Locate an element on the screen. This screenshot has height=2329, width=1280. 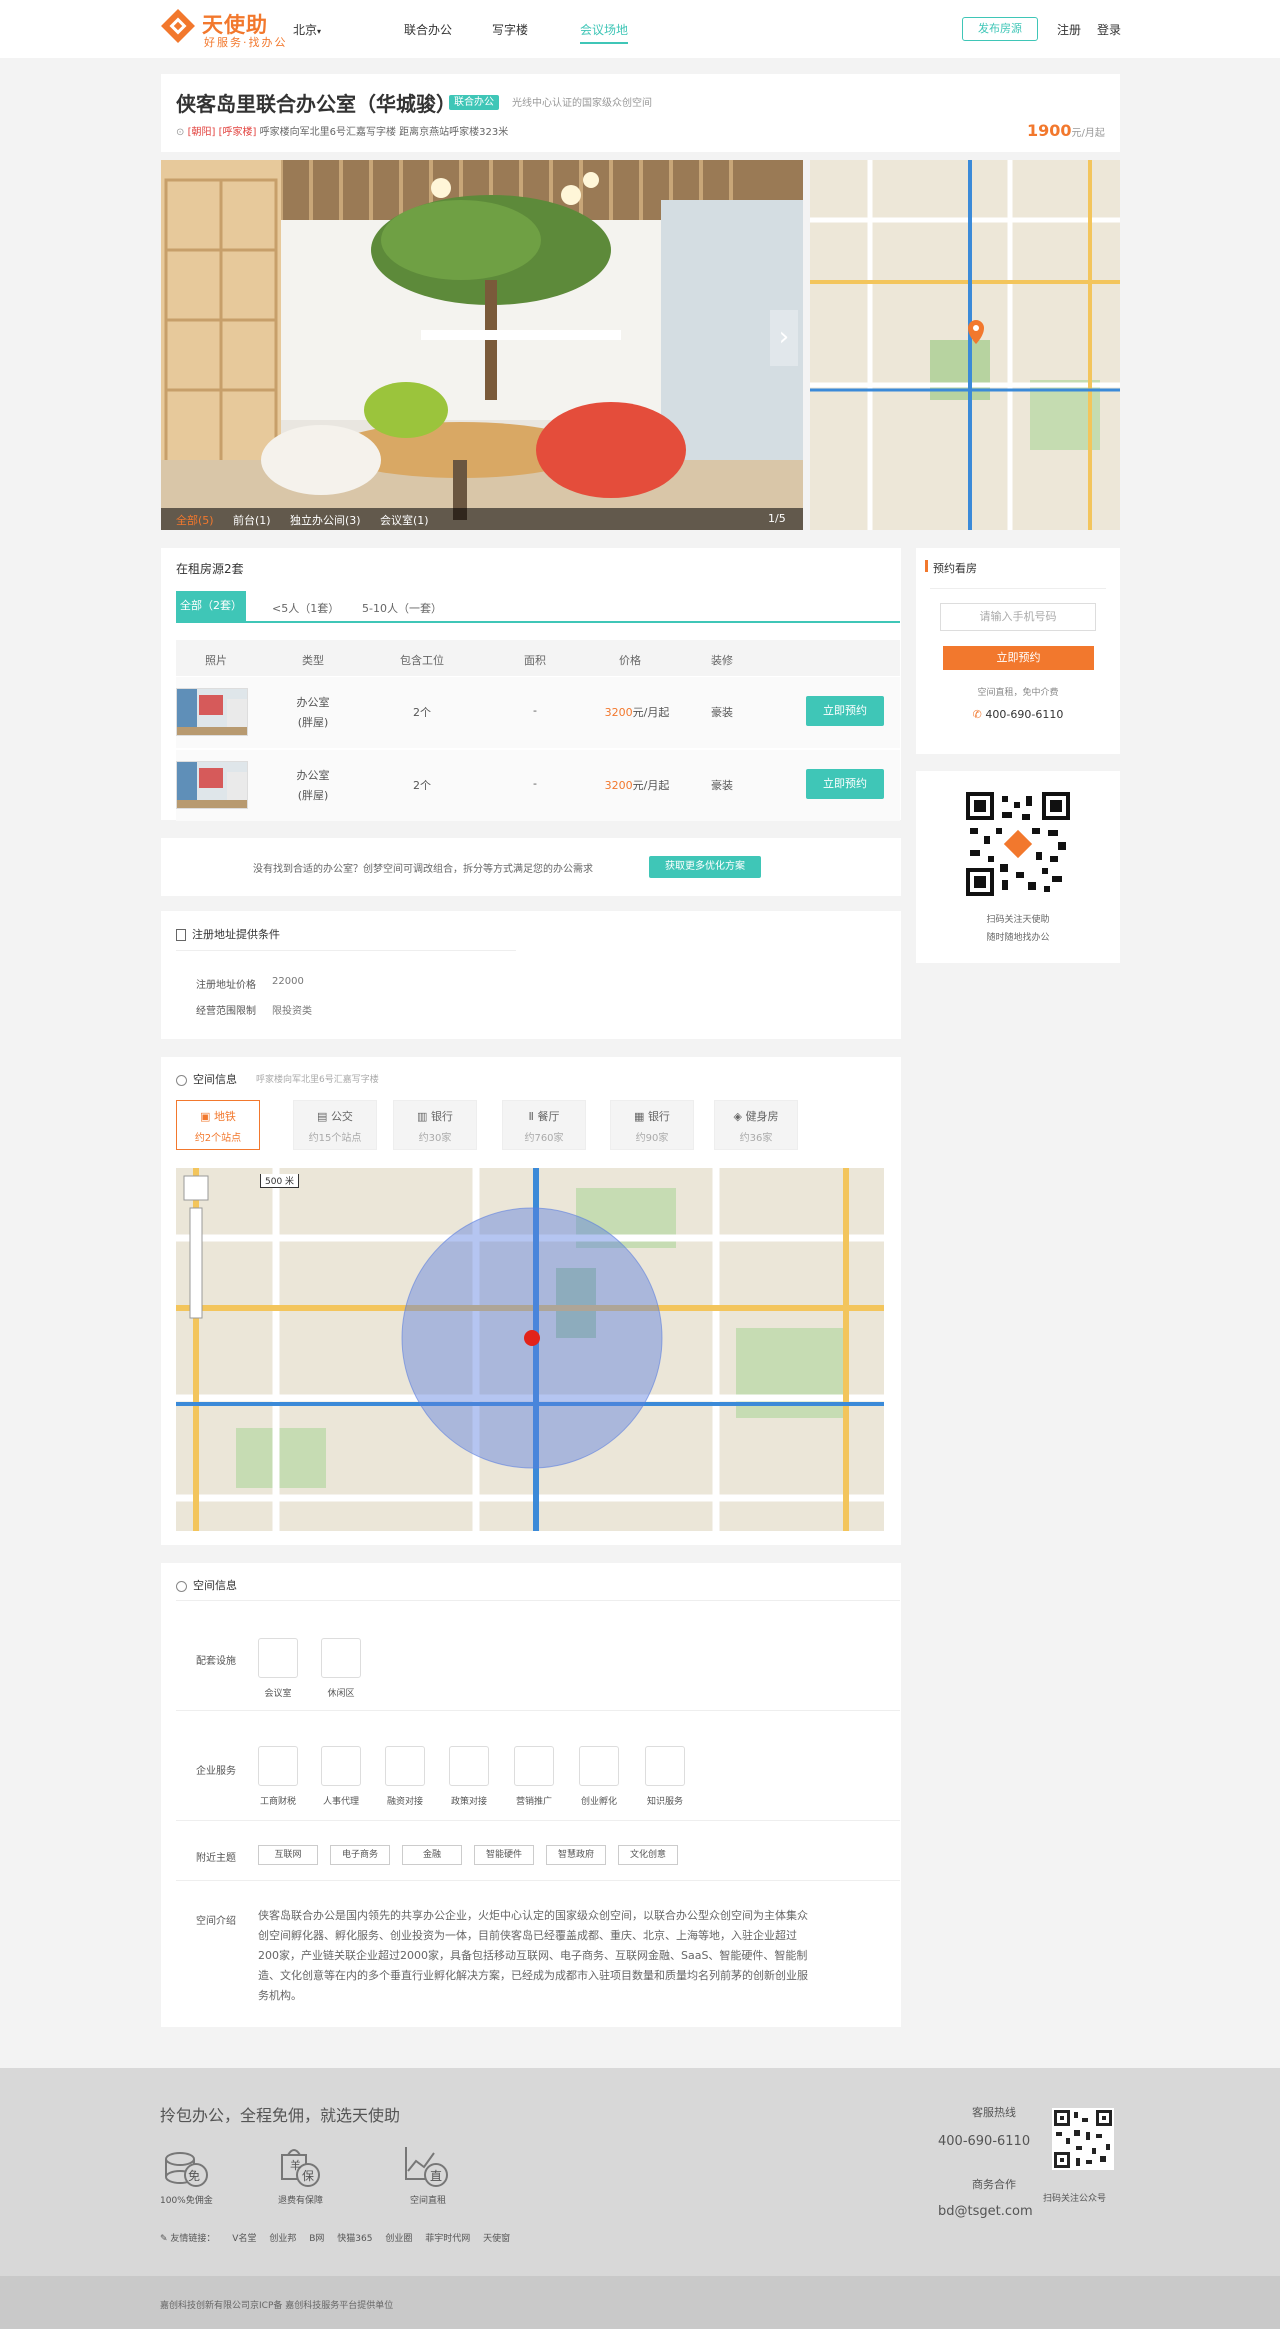
no-commission-char: 免 is located at coordinates (194, 2176).